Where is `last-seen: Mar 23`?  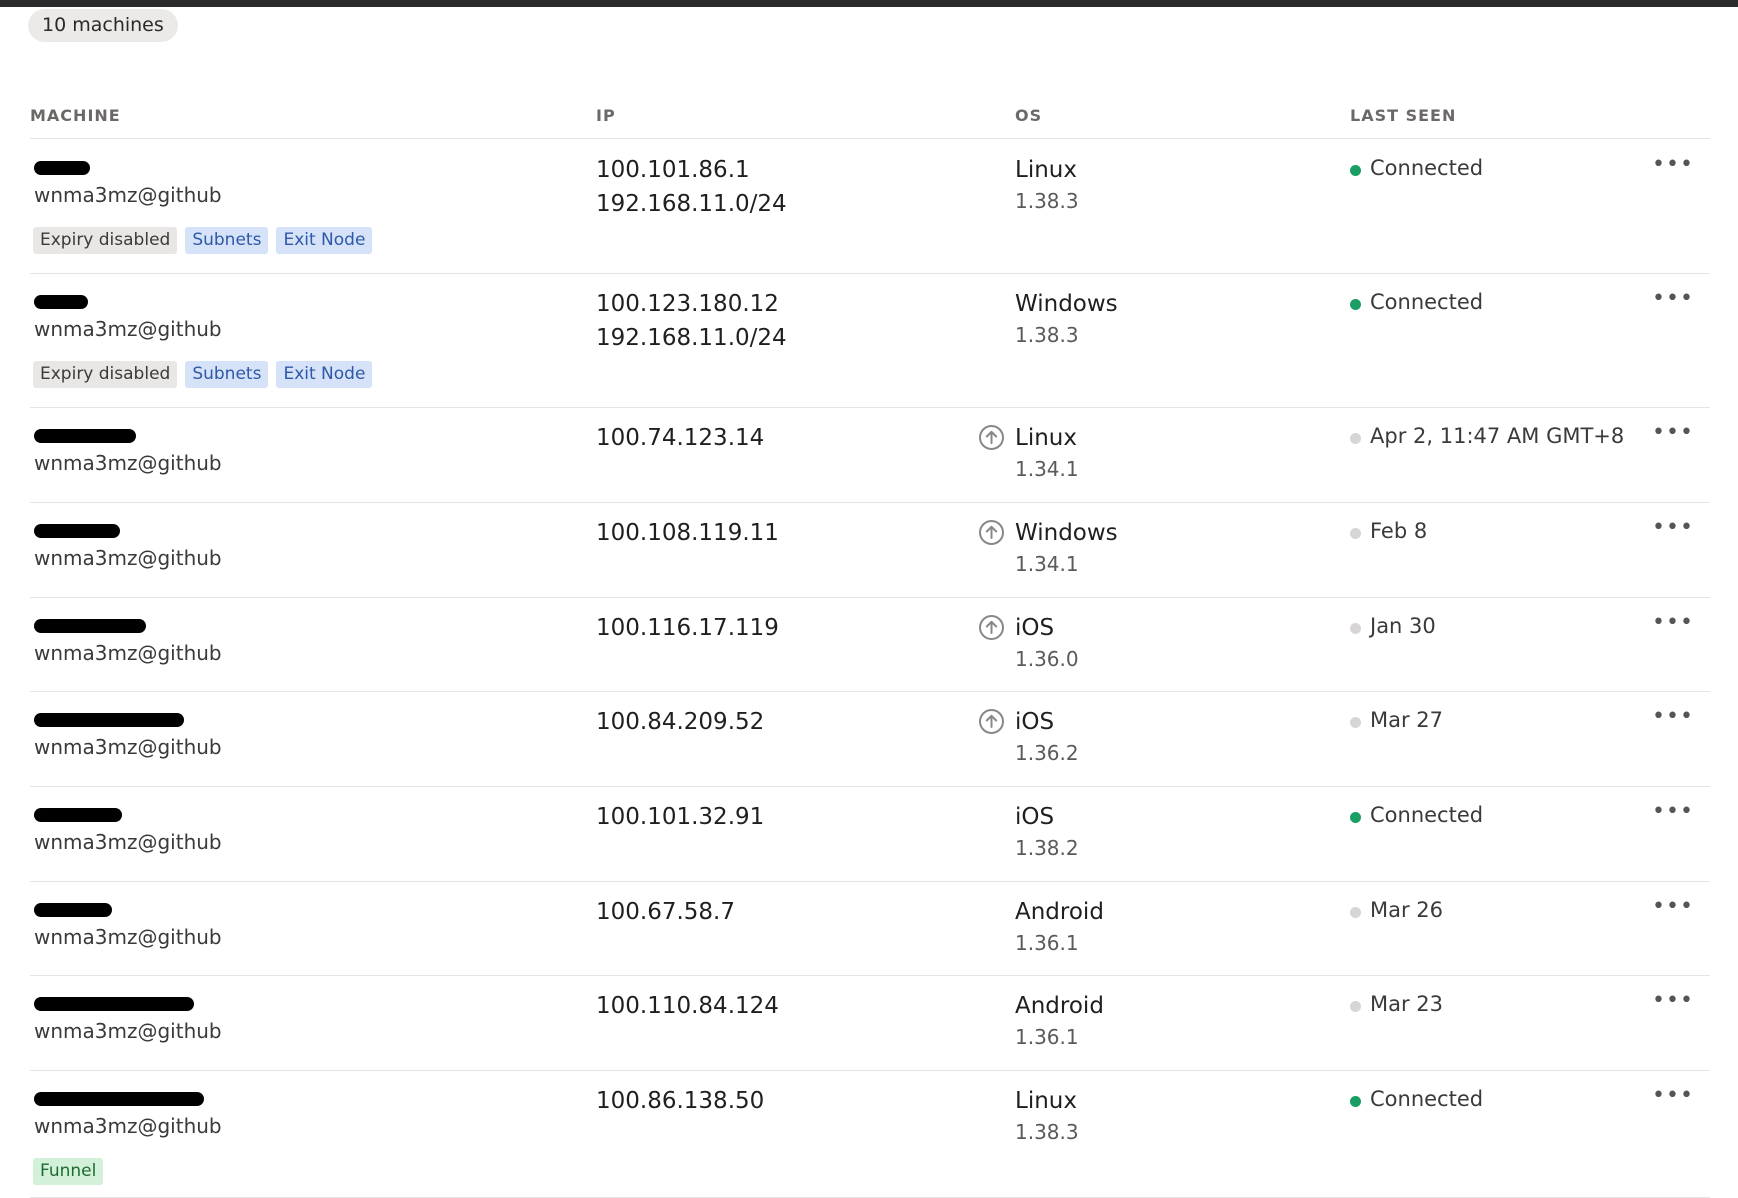 last-seen: Mar 23 is located at coordinates (1407, 1004).